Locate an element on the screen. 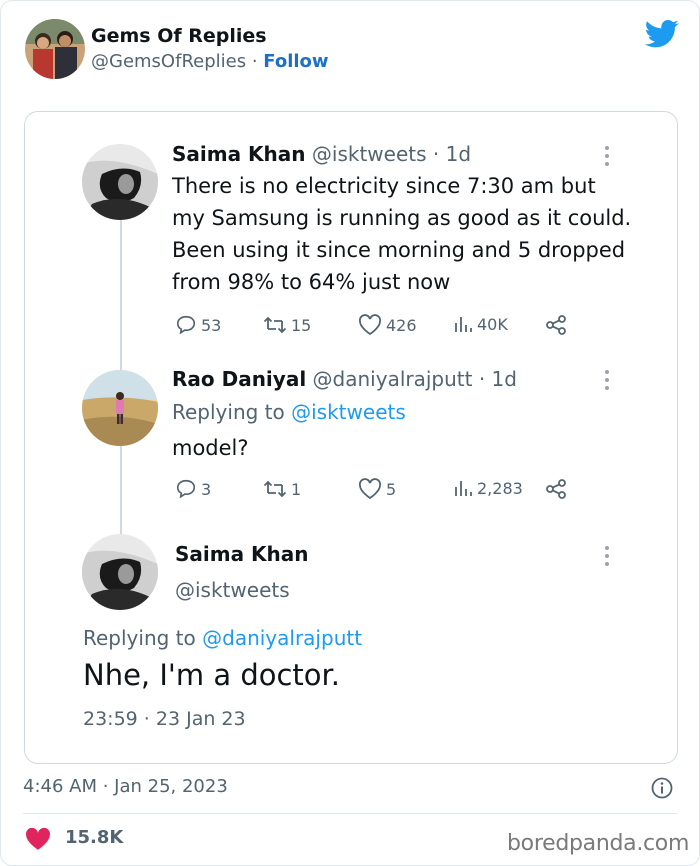 This screenshot has width=700, height=866. views-button: 2,283 is located at coordinates (488, 488).